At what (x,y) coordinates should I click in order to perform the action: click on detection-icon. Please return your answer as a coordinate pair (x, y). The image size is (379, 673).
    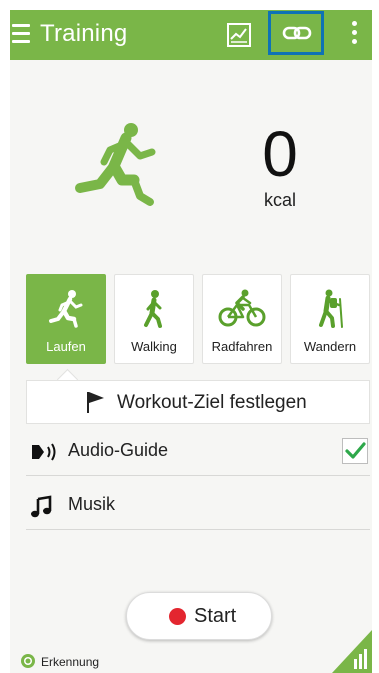
    Looking at the image, I should click on (28, 661).